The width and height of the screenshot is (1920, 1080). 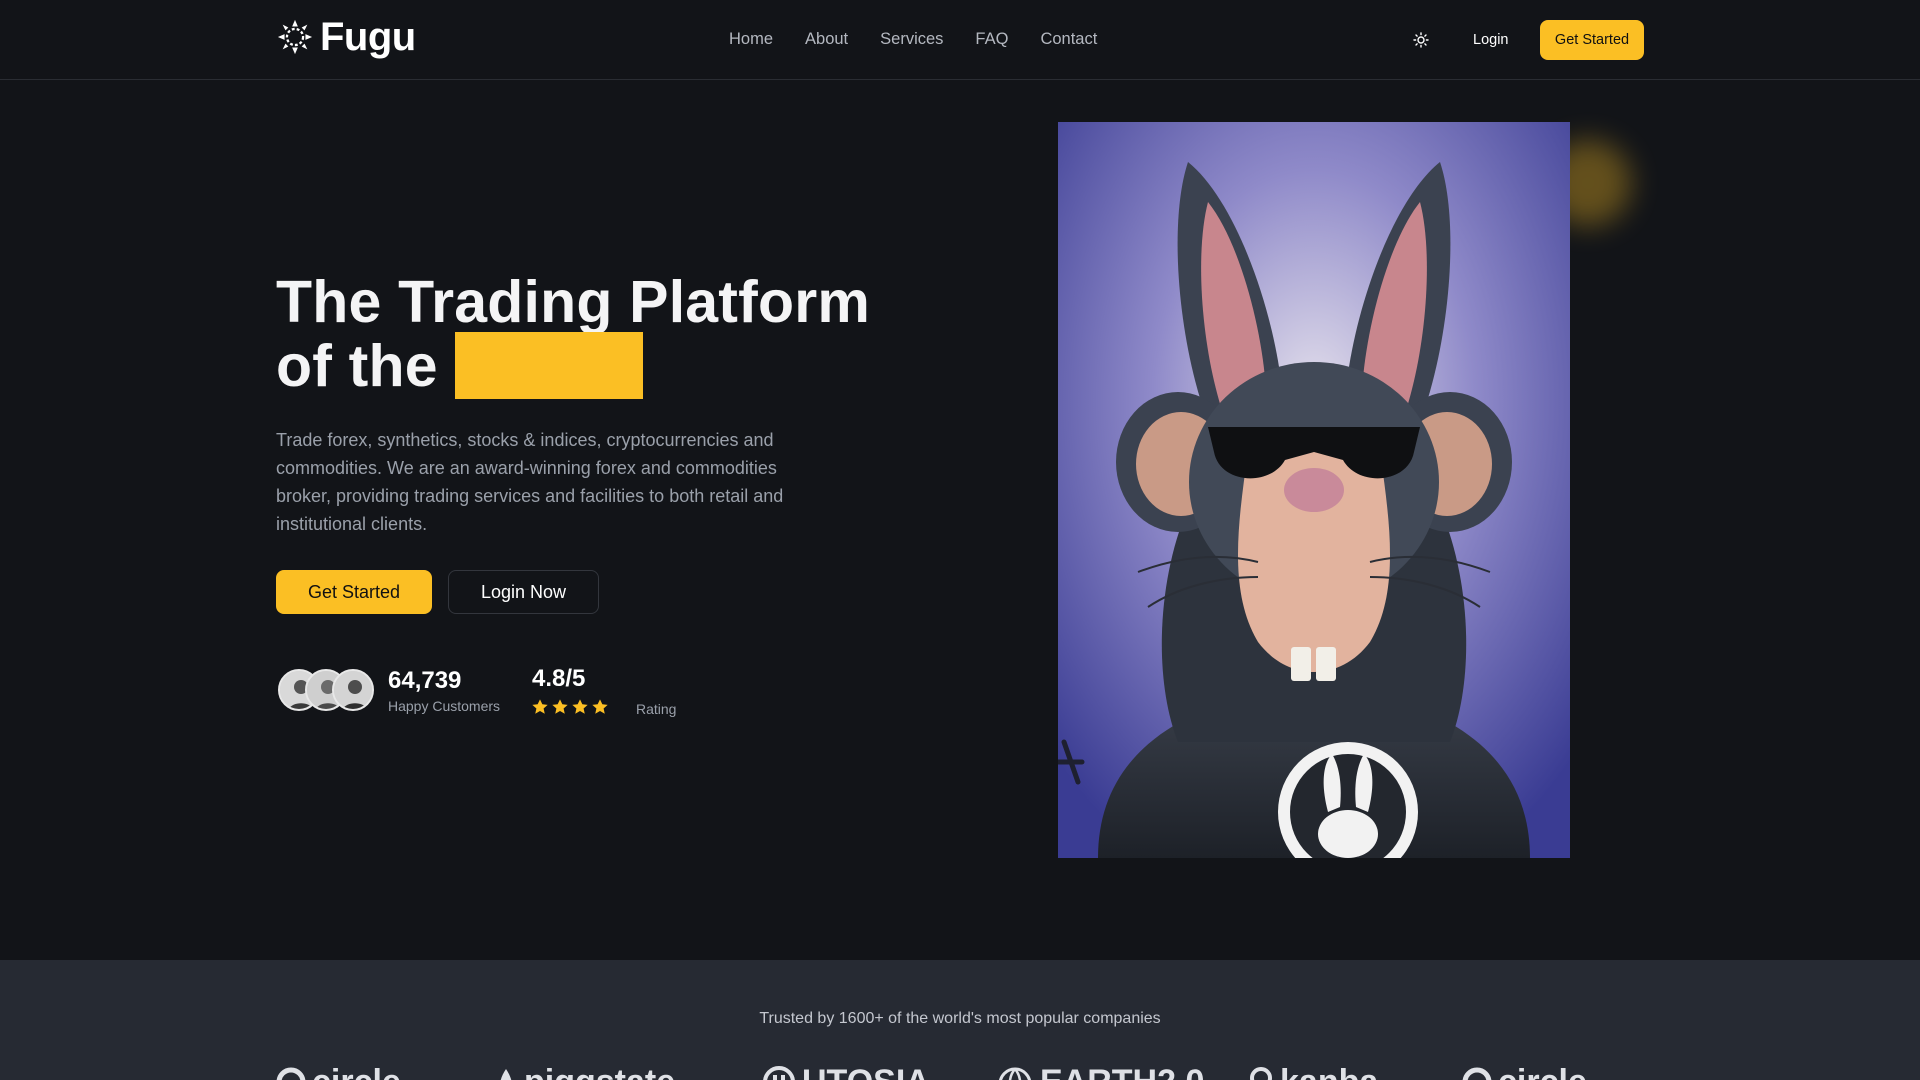 I want to click on nav-services: Services, so click(x=911, y=39).